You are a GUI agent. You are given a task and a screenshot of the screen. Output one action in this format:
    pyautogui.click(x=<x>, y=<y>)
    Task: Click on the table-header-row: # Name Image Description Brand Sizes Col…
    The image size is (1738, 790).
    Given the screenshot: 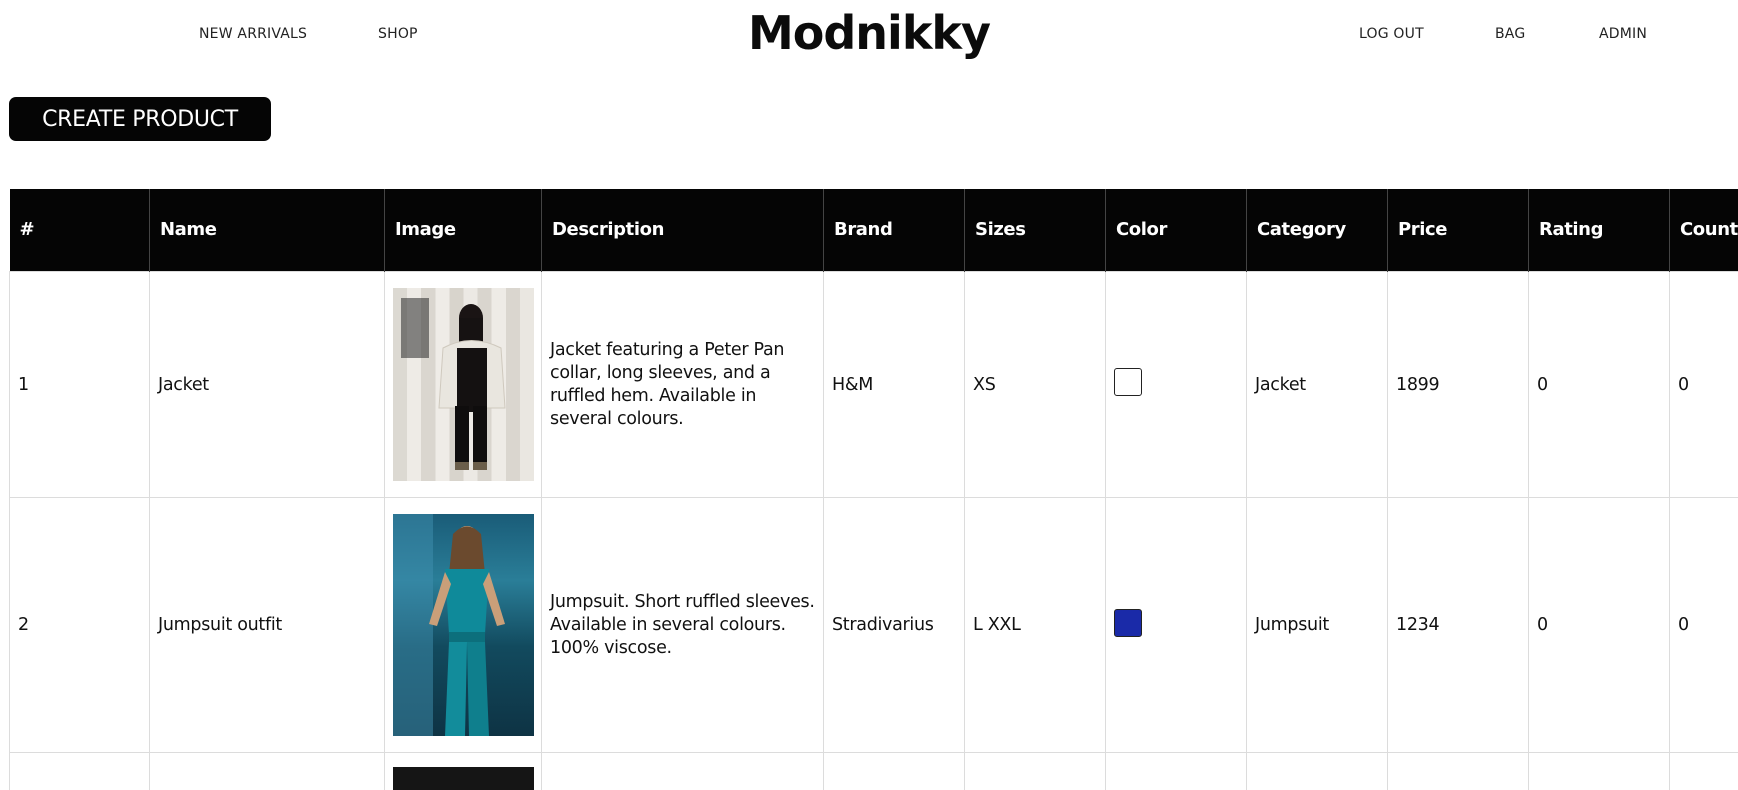 What is the action you would take?
    pyautogui.click(x=873, y=230)
    